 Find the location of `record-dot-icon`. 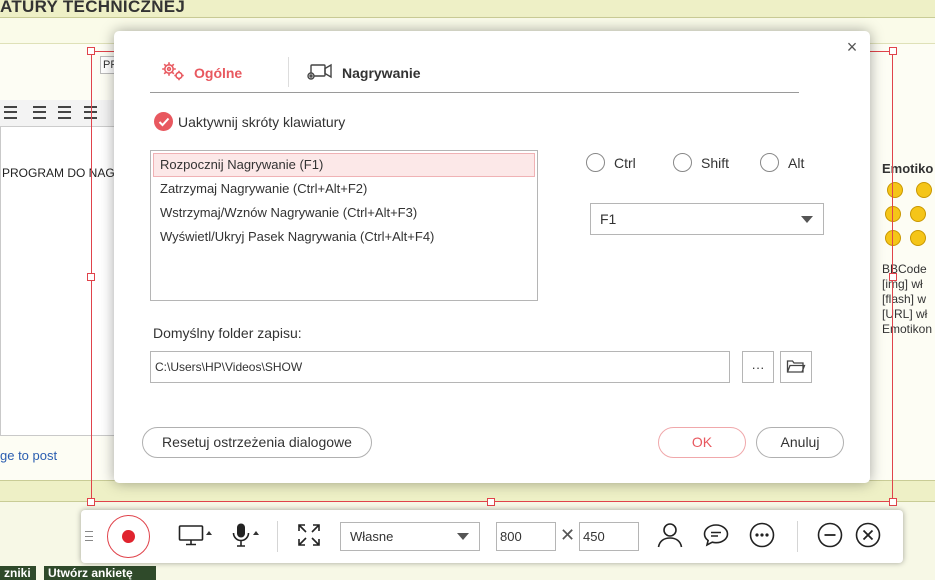

record-dot-icon is located at coordinates (128, 536).